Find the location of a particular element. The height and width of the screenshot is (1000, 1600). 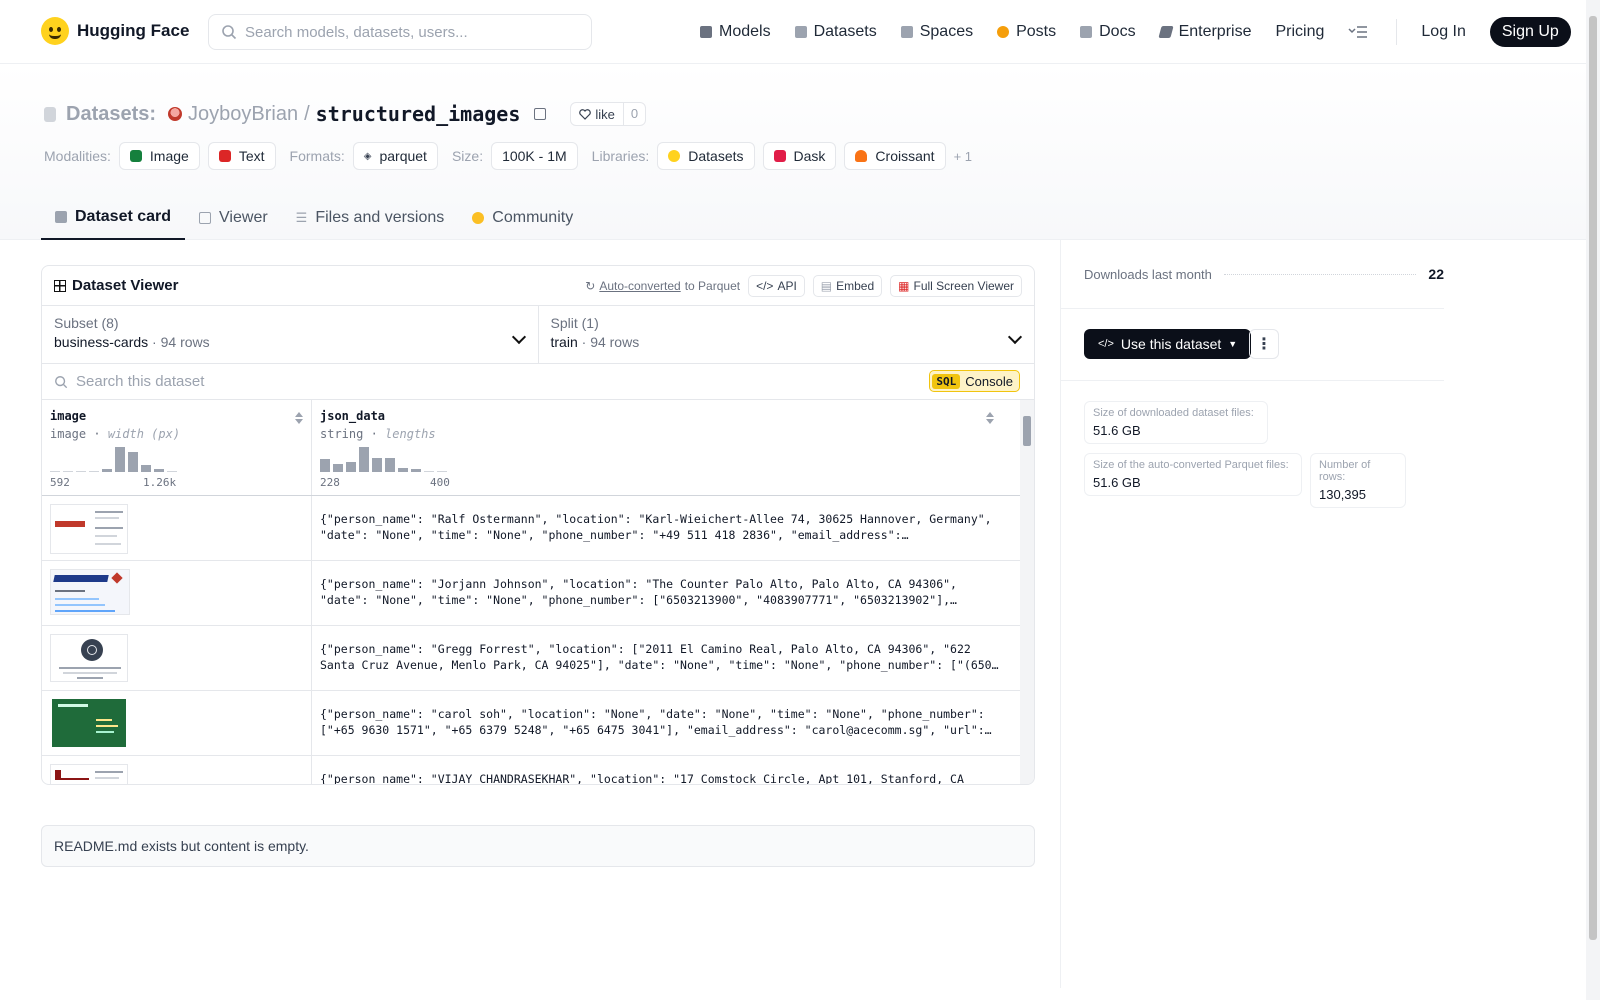

page-scrollbar is located at coordinates (1593, 500).